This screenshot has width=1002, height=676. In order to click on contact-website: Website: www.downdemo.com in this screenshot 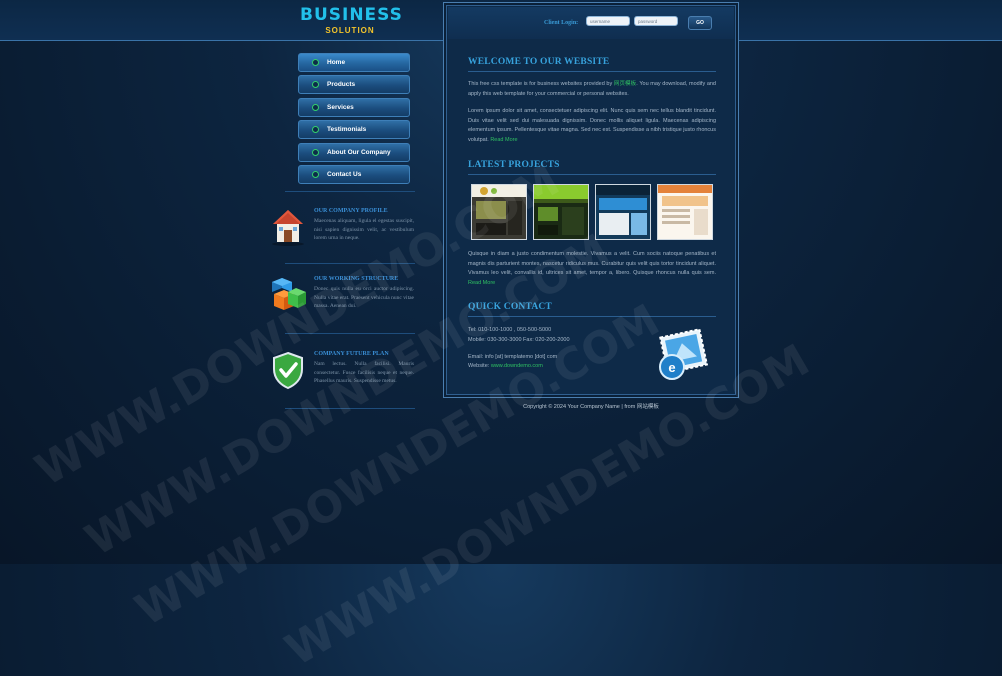, I will do `click(505, 366)`.